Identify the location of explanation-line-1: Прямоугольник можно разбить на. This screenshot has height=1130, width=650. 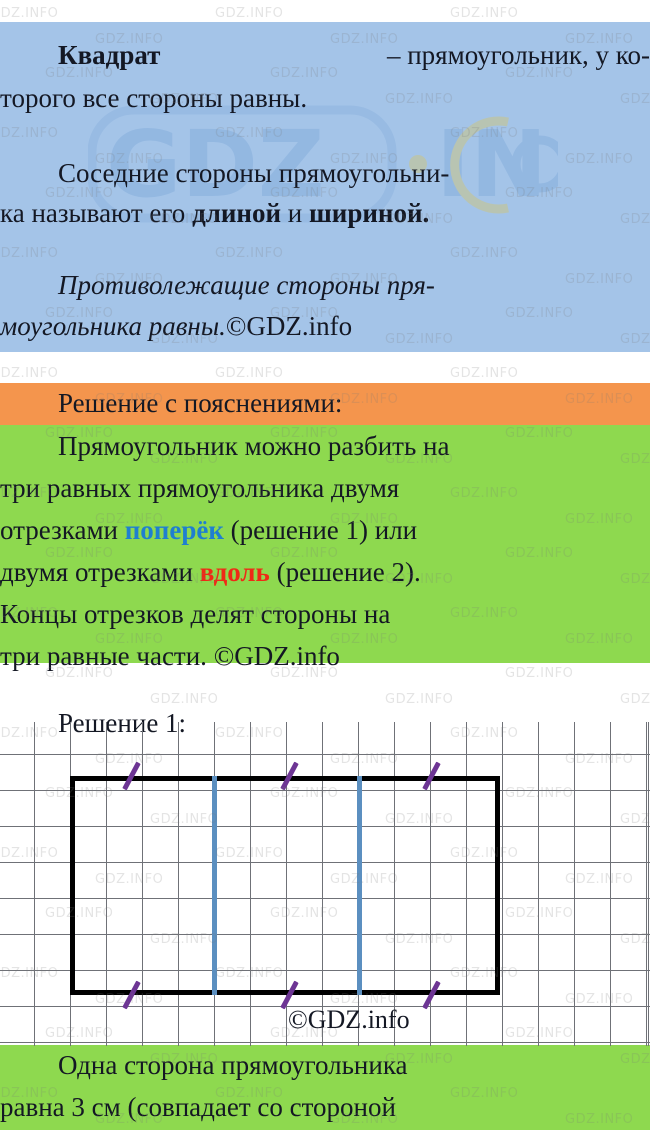
(354, 446).